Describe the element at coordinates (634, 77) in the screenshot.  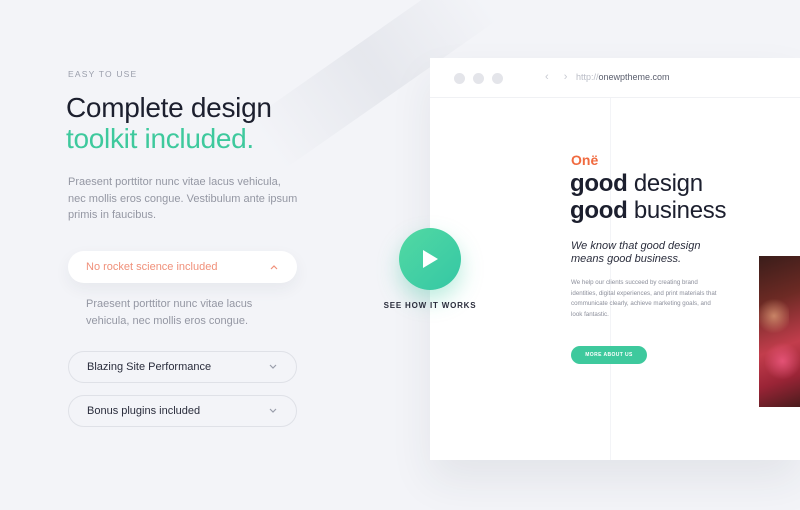
I see `url-domain: onewptheme.com` at that location.